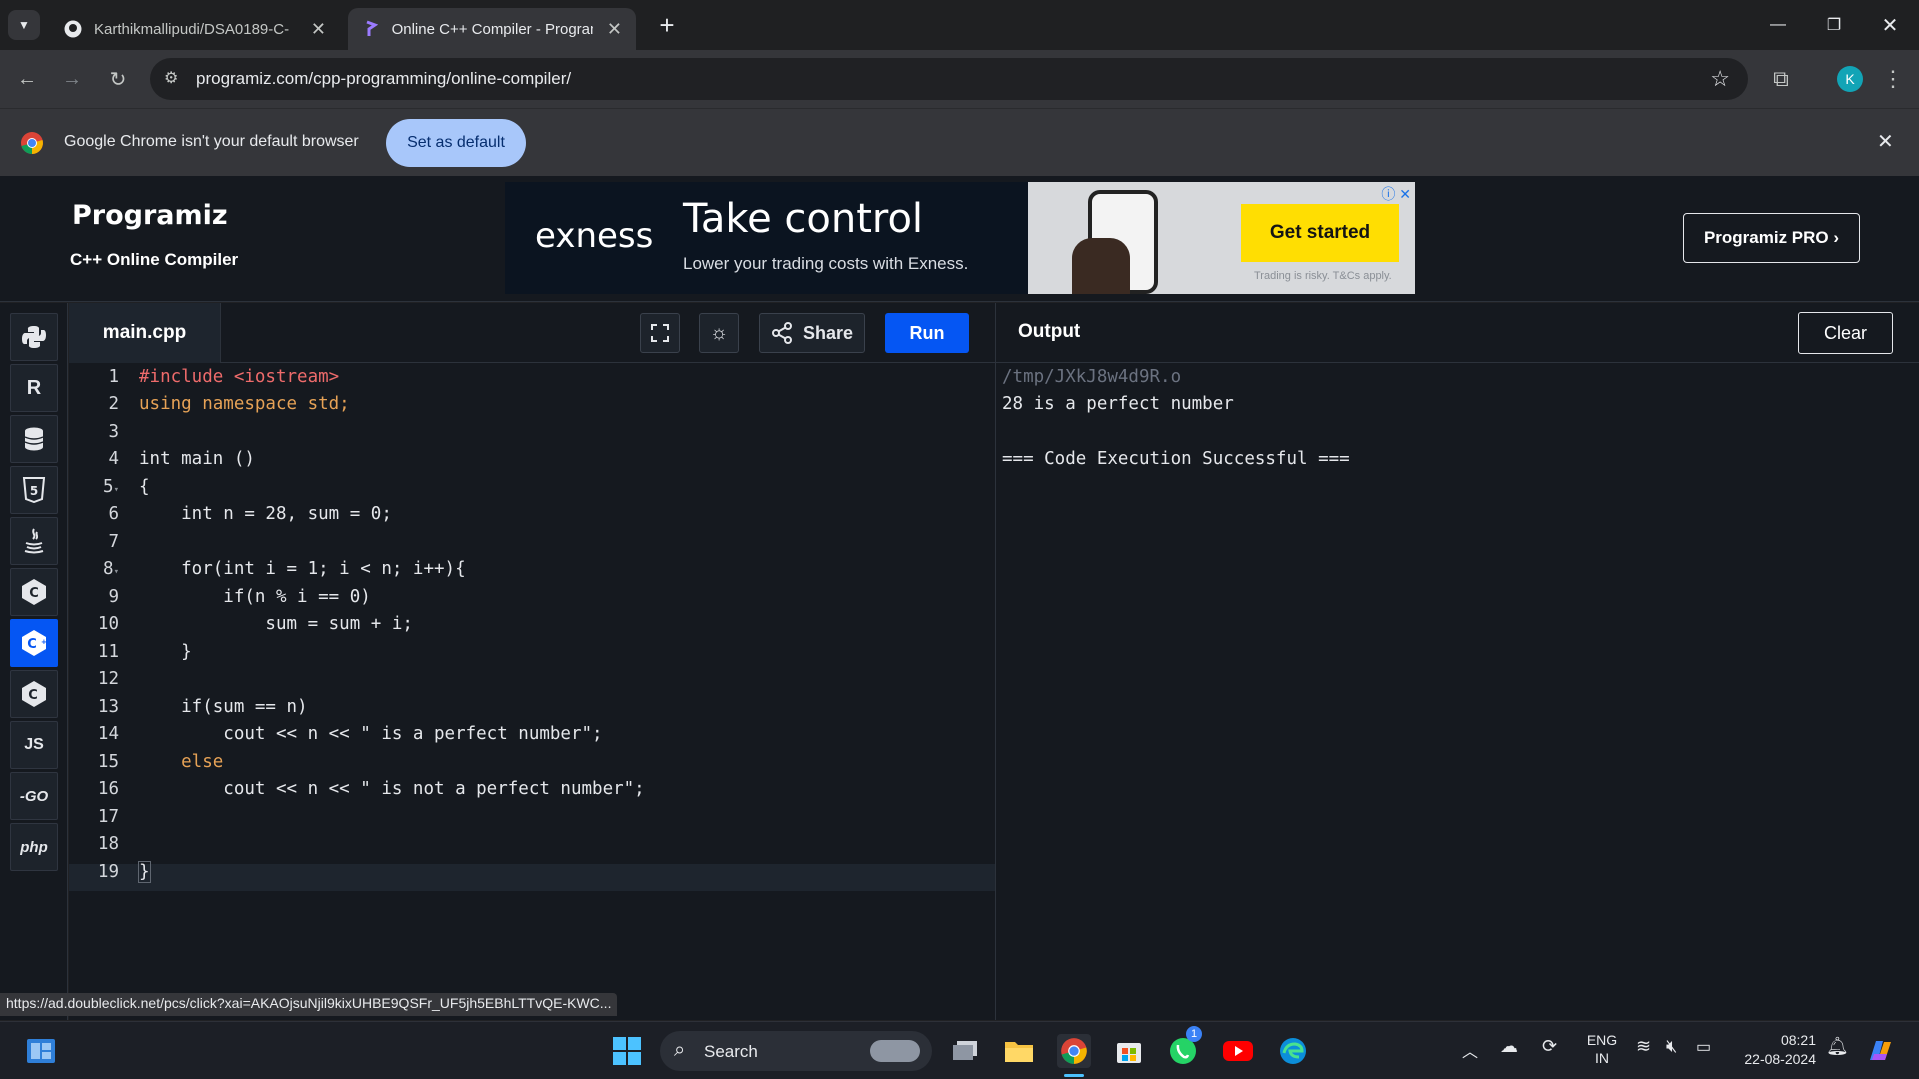 The width and height of the screenshot is (1919, 1079). I want to click on share-icon, so click(781, 333).